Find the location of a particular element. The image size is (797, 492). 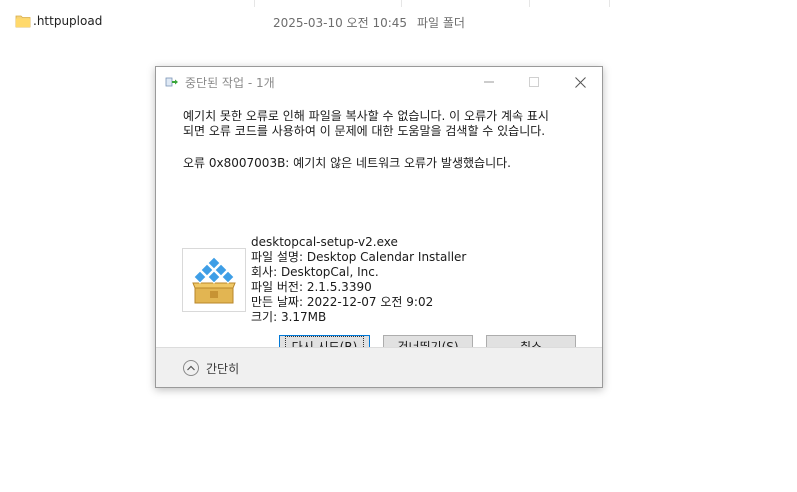

file-details-company: 회사: DesktopCal, Inc. is located at coordinates (315, 272).